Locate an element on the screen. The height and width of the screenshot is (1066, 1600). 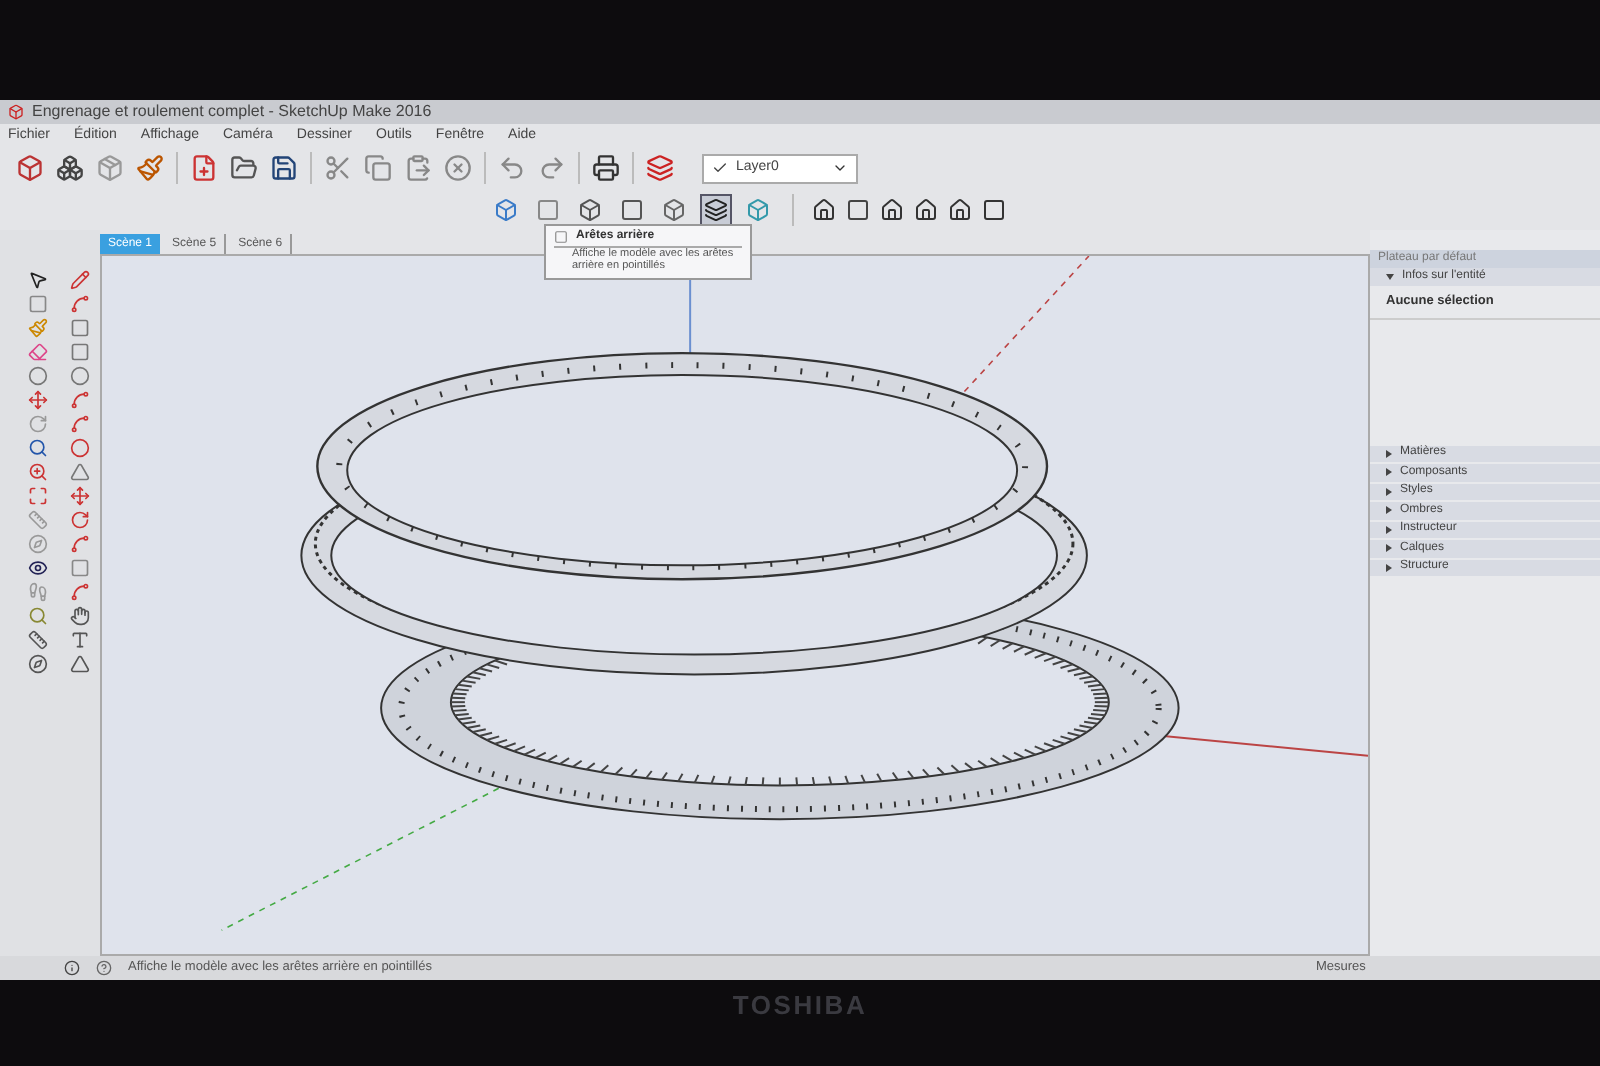
new-file-icon is located at coordinates (204, 168).